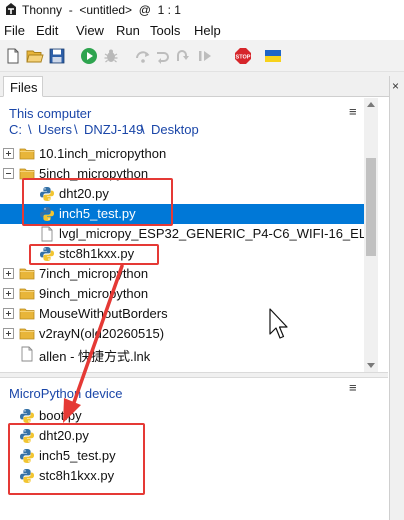  Describe the element at coordinates (103, 153) in the screenshot. I see `list-item-label: 10.1inch_micropython` at that location.